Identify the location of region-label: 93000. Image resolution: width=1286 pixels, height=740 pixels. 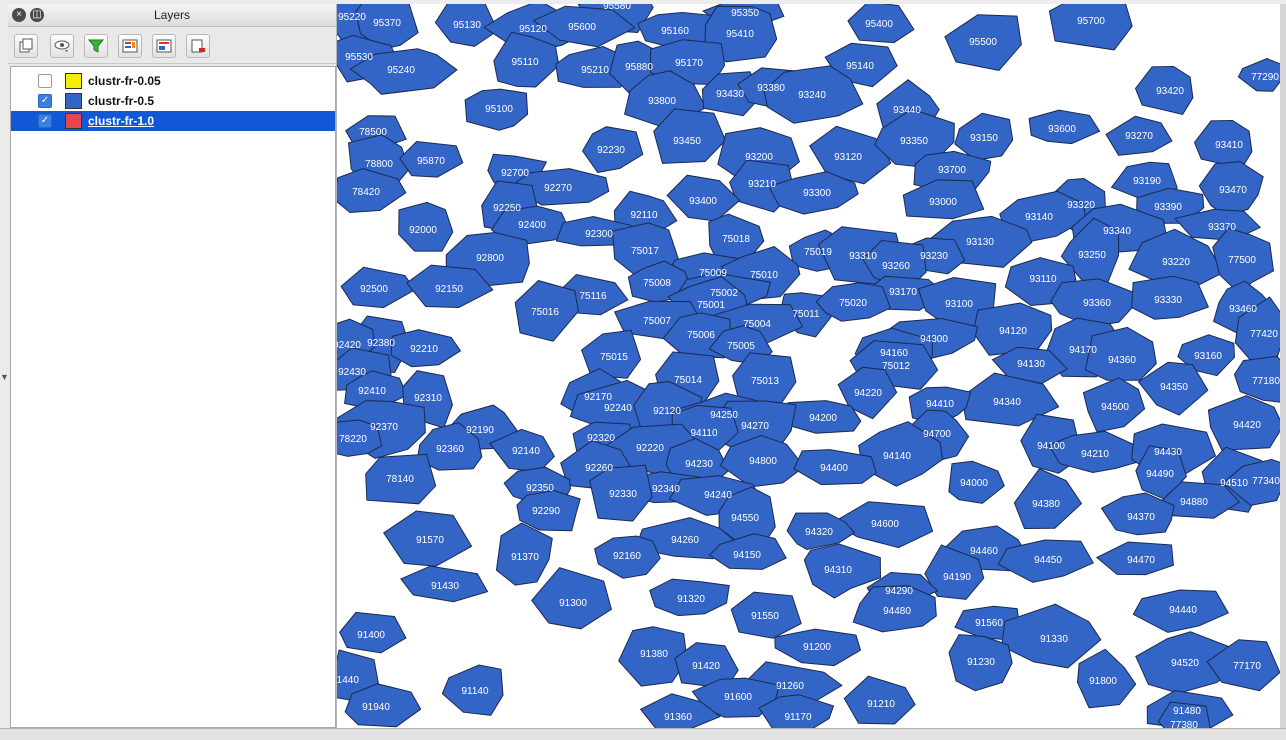
(943, 202).